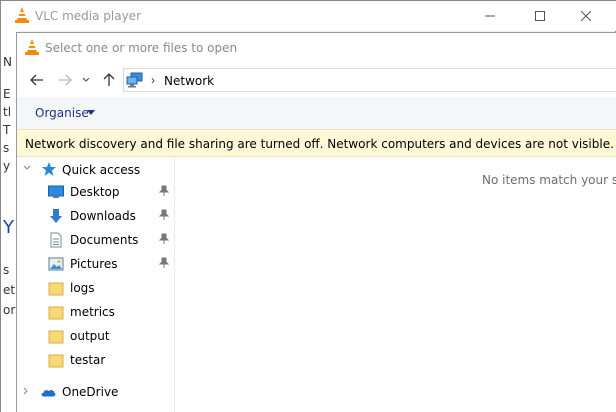 Image resolution: width=616 pixels, height=412 pixels. I want to click on tree-item-downloads: Downloads, so click(95, 216).